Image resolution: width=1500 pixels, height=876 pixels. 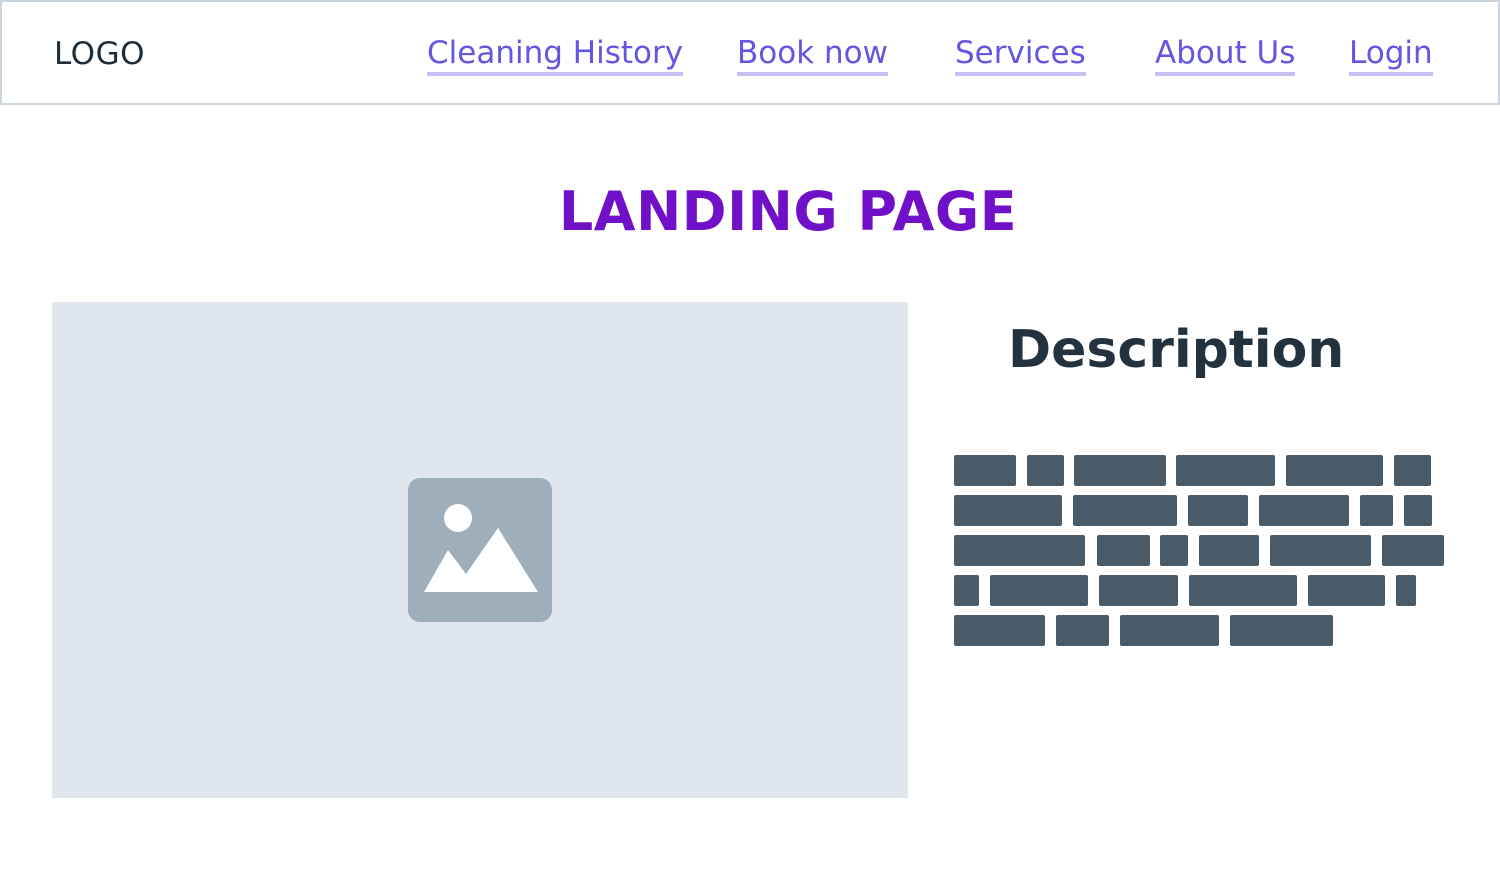 What do you see at coordinates (812, 55) in the screenshot?
I see `nav-link-book-now: Book now` at bounding box center [812, 55].